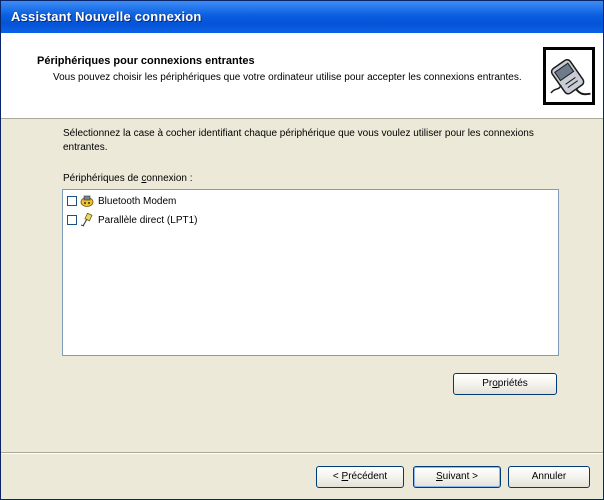 The width and height of the screenshot is (604, 500). What do you see at coordinates (302, 453) in the screenshot?
I see `footer-separator` at bounding box center [302, 453].